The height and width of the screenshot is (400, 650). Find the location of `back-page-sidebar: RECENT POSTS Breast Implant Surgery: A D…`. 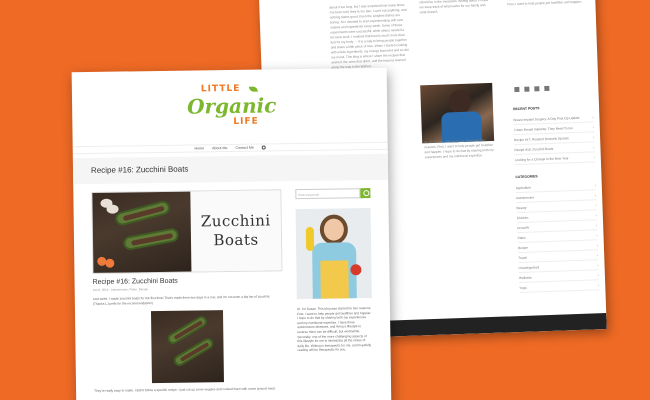

back-page-sidebar: RECENT POSTS Breast Implant Surgery: A D… is located at coordinates (556, 189).